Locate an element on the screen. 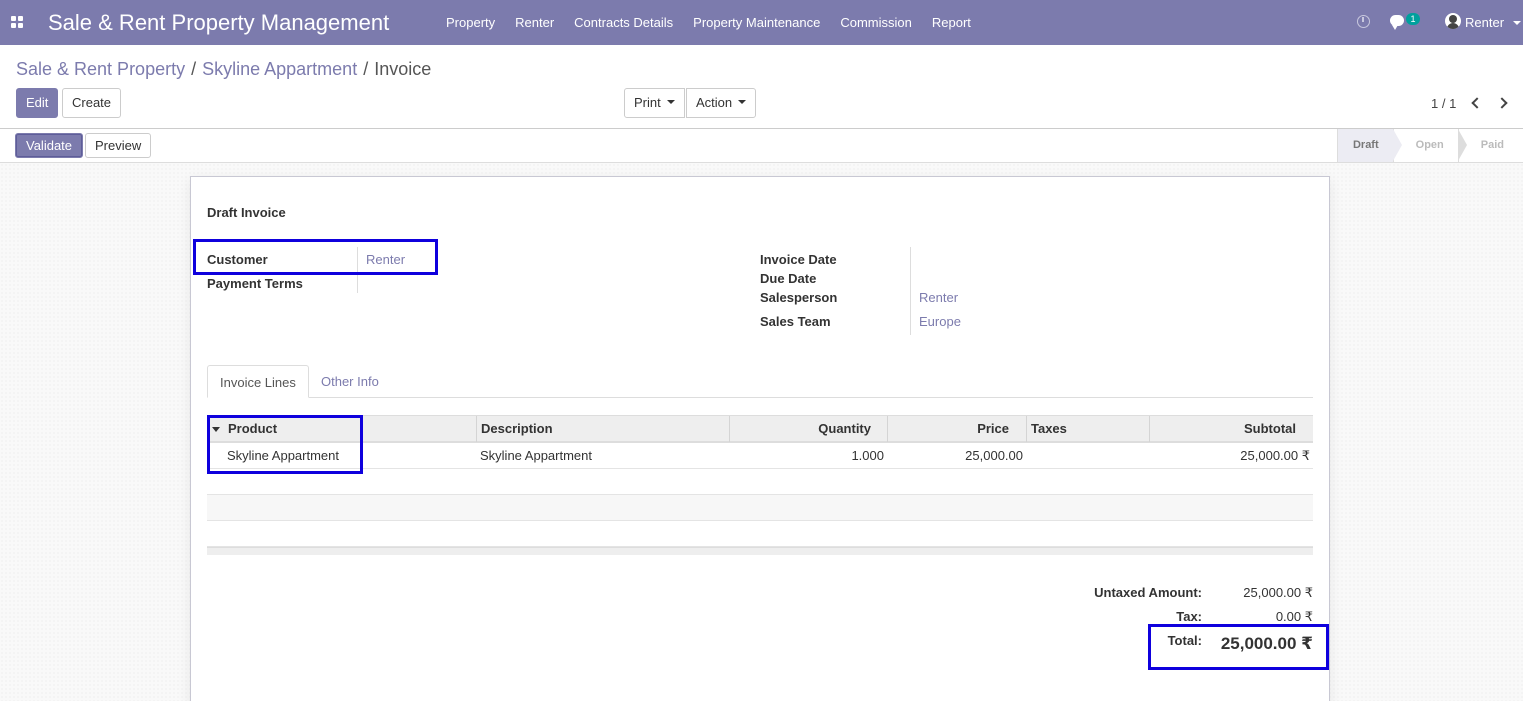 This screenshot has width=1523, height=701. field-divider is located at coordinates (910, 291).